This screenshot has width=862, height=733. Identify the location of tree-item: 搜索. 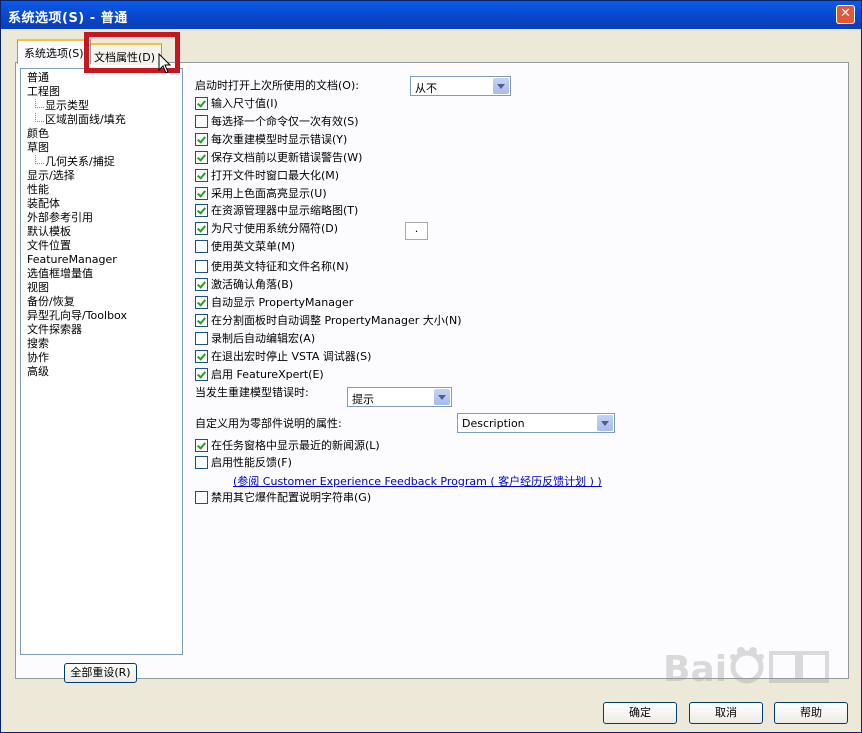
(38, 344).